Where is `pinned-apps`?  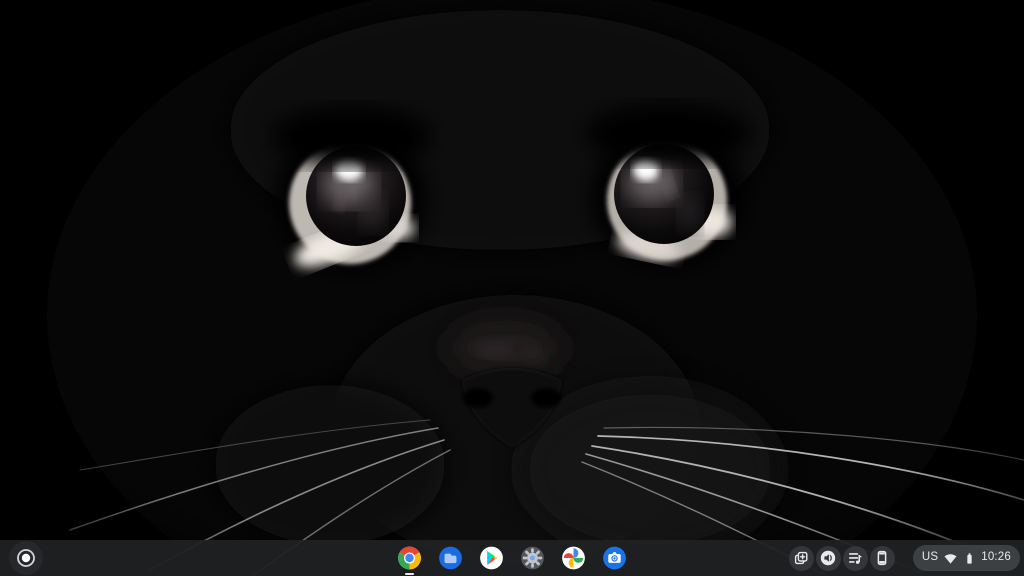
pinned-apps is located at coordinates (512, 558).